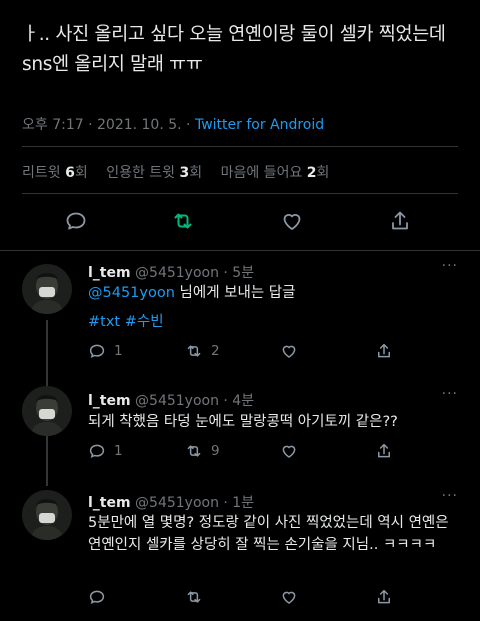  What do you see at coordinates (273, 599) in the screenshot?
I see `reply-actions` at bounding box center [273, 599].